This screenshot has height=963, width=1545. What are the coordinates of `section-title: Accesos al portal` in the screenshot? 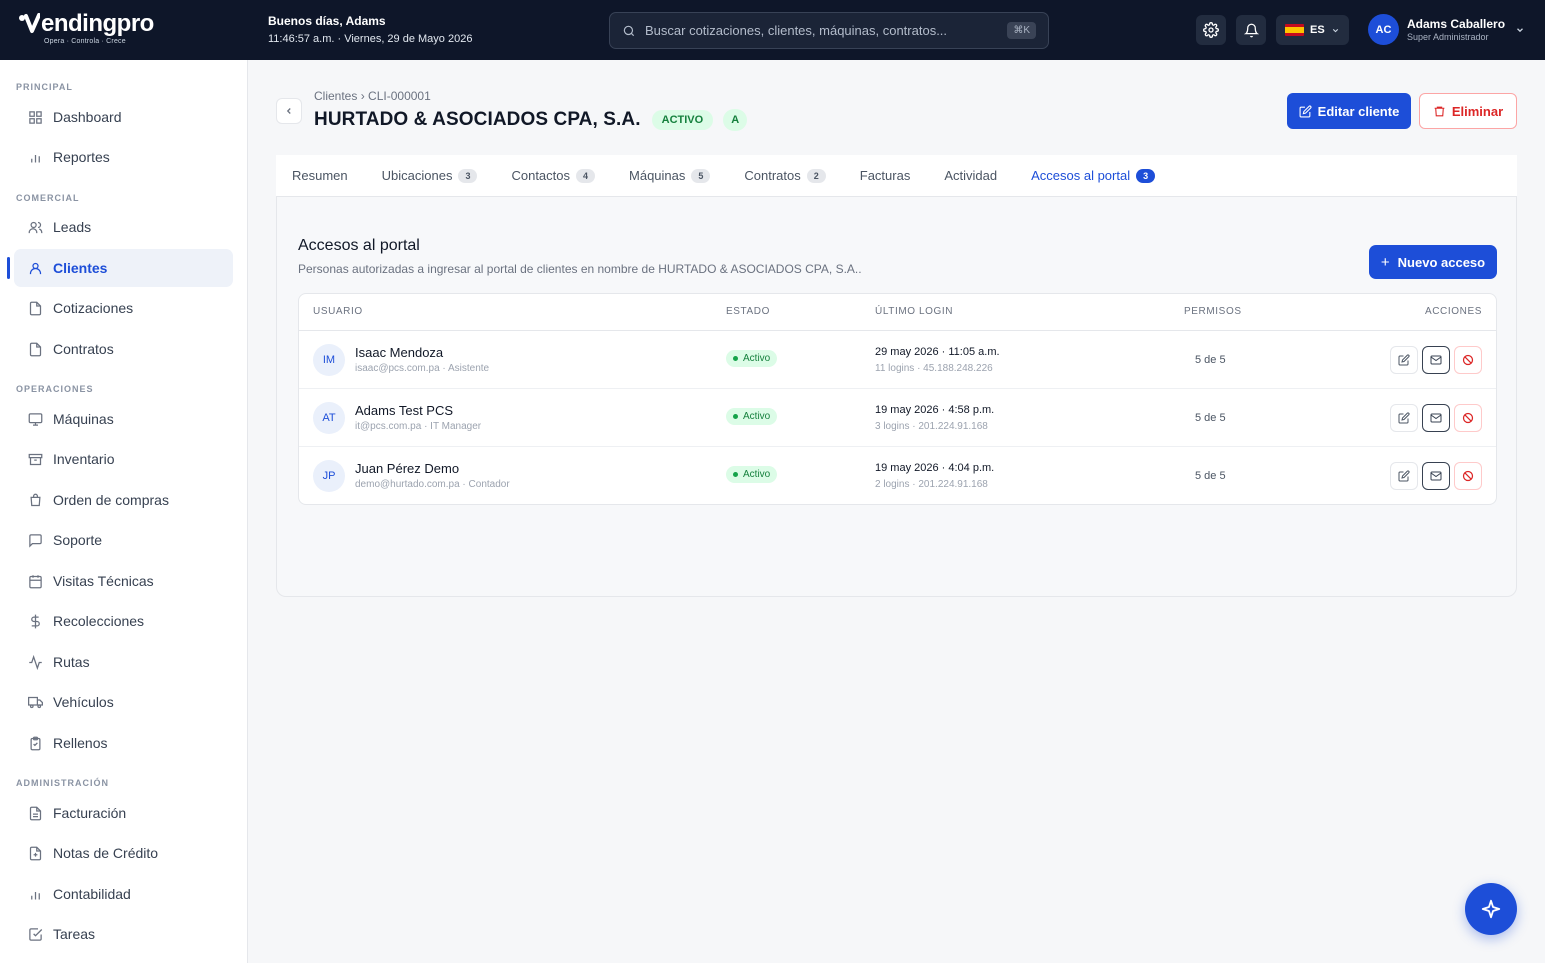 It's located at (359, 245).